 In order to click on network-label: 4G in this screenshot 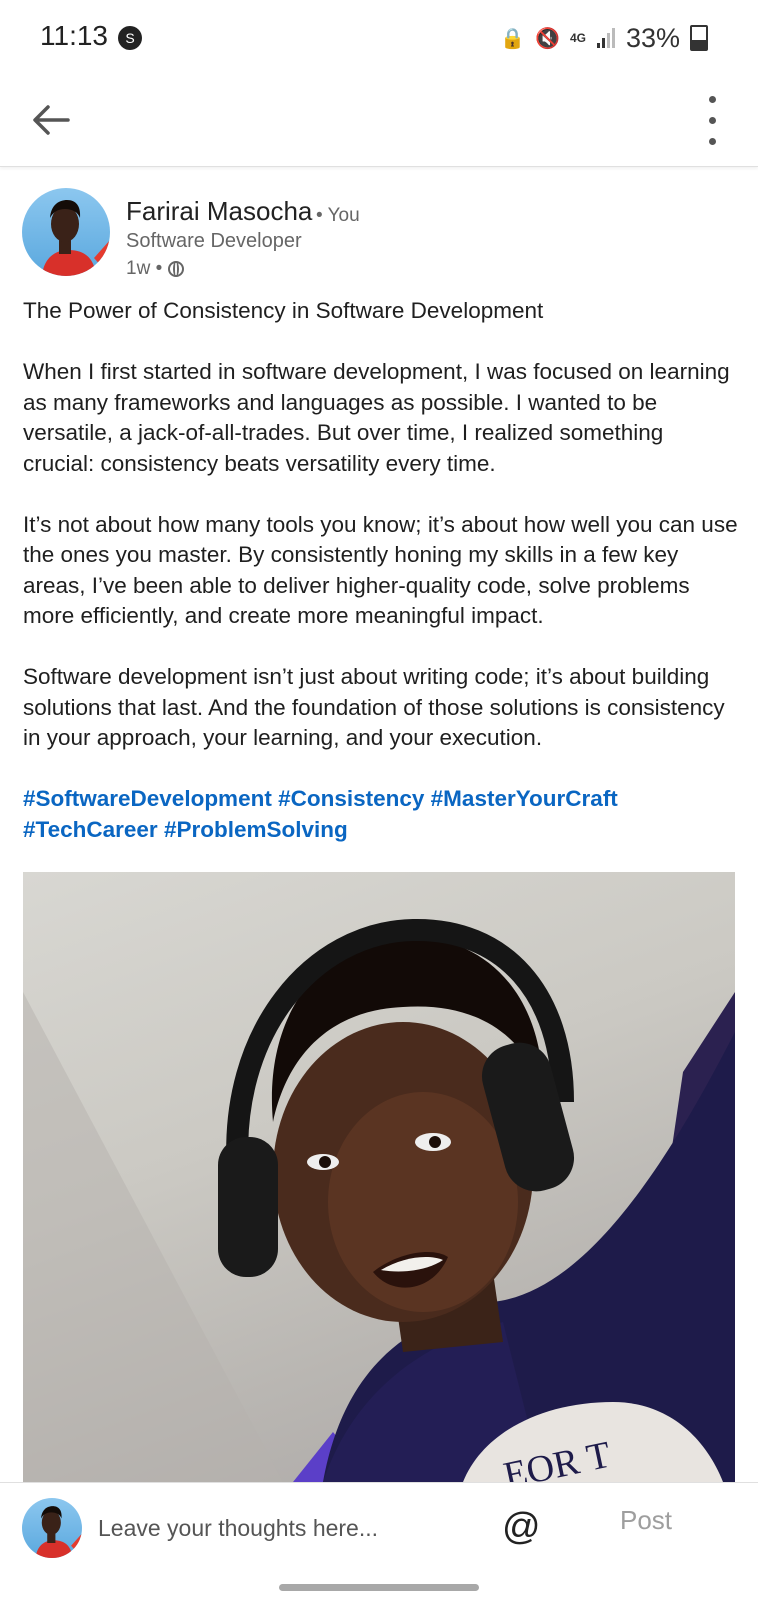, I will do `click(577, 38)`.